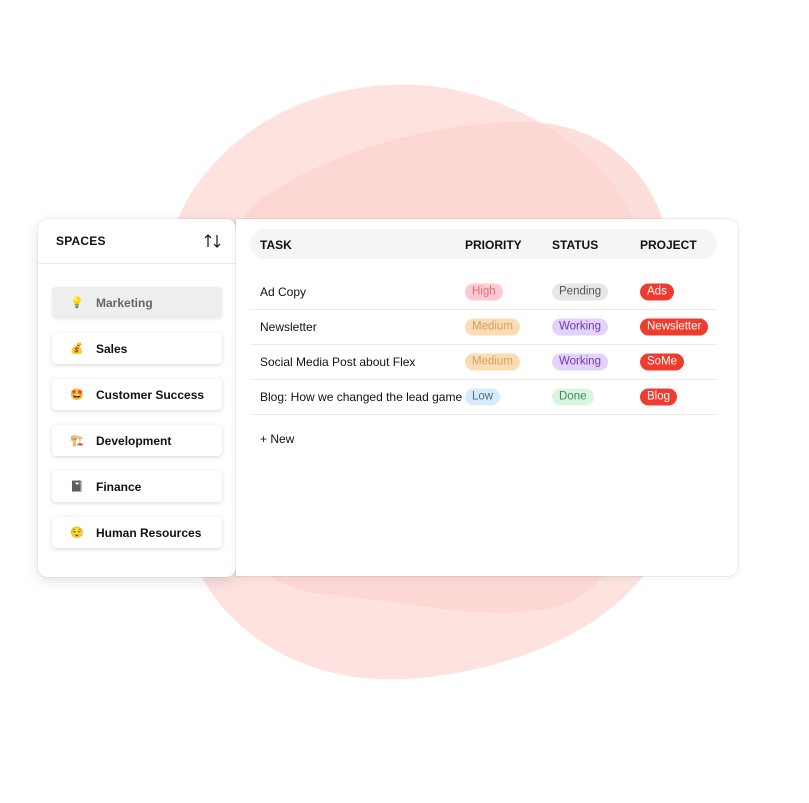  Describe the element at coordinates (283, 292) in the screenshot. I see `task-name: Ad Copy` at that location.